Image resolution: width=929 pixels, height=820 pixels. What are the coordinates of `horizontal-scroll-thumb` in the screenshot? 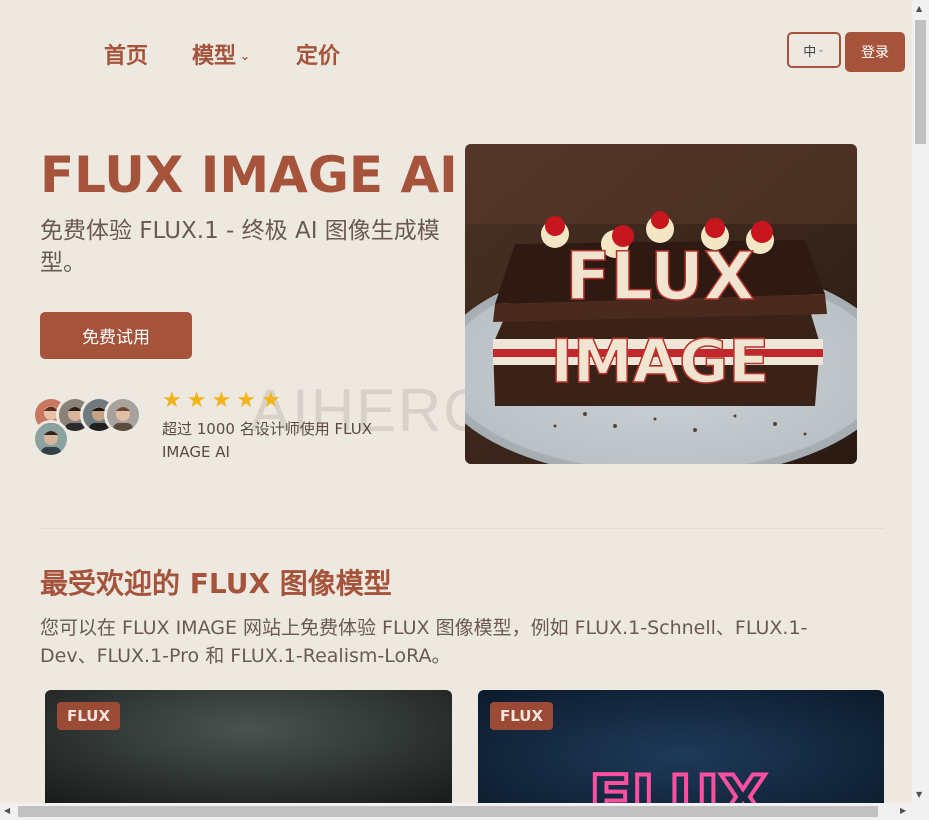 It's located at (448, 811).